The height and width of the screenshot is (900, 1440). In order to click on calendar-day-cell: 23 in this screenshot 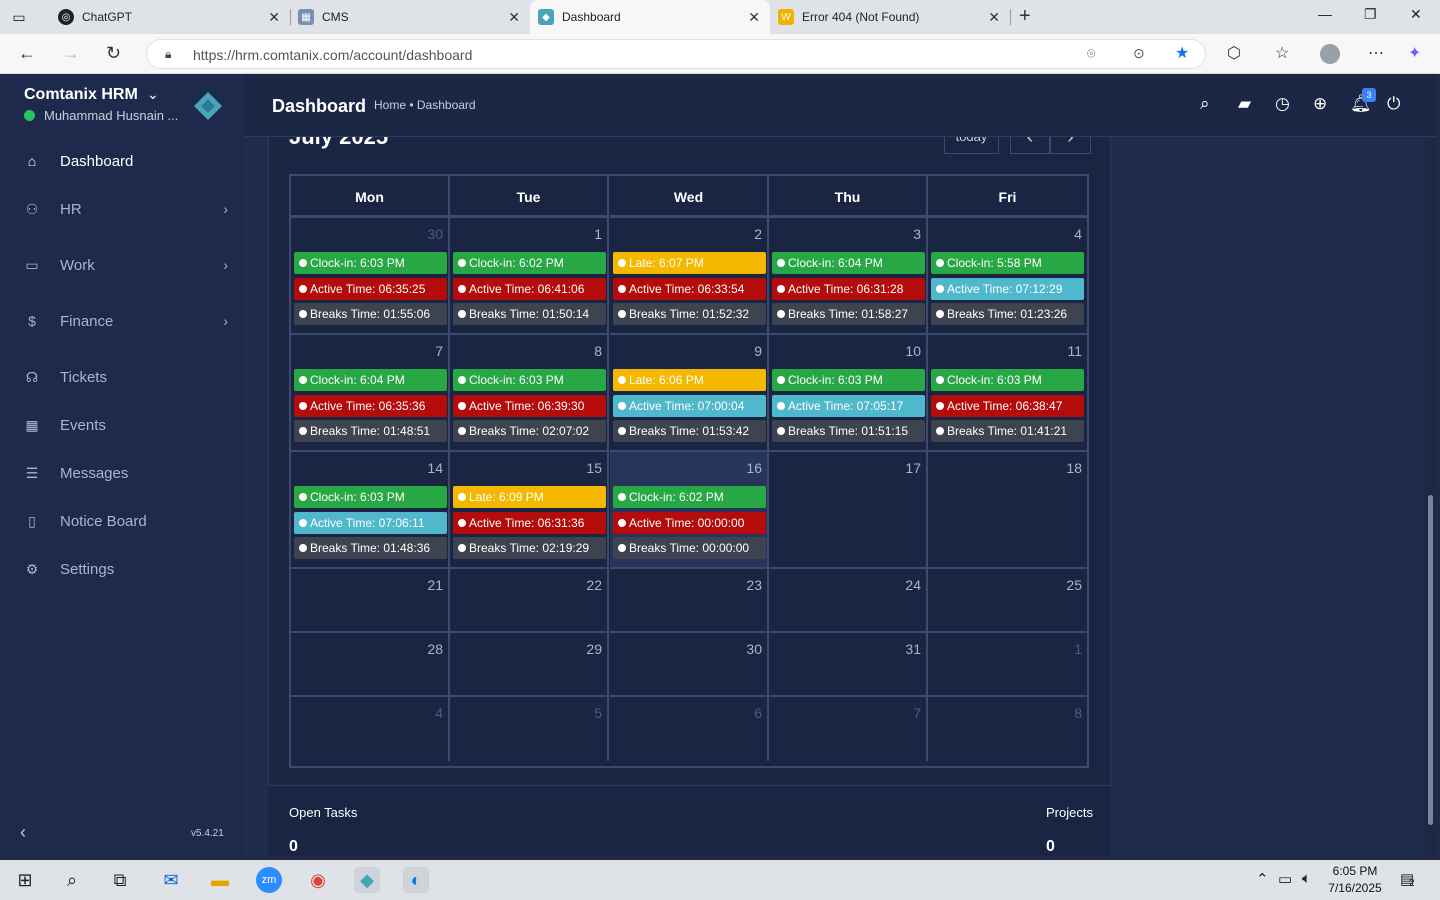, I will do `click(689, 601)`.